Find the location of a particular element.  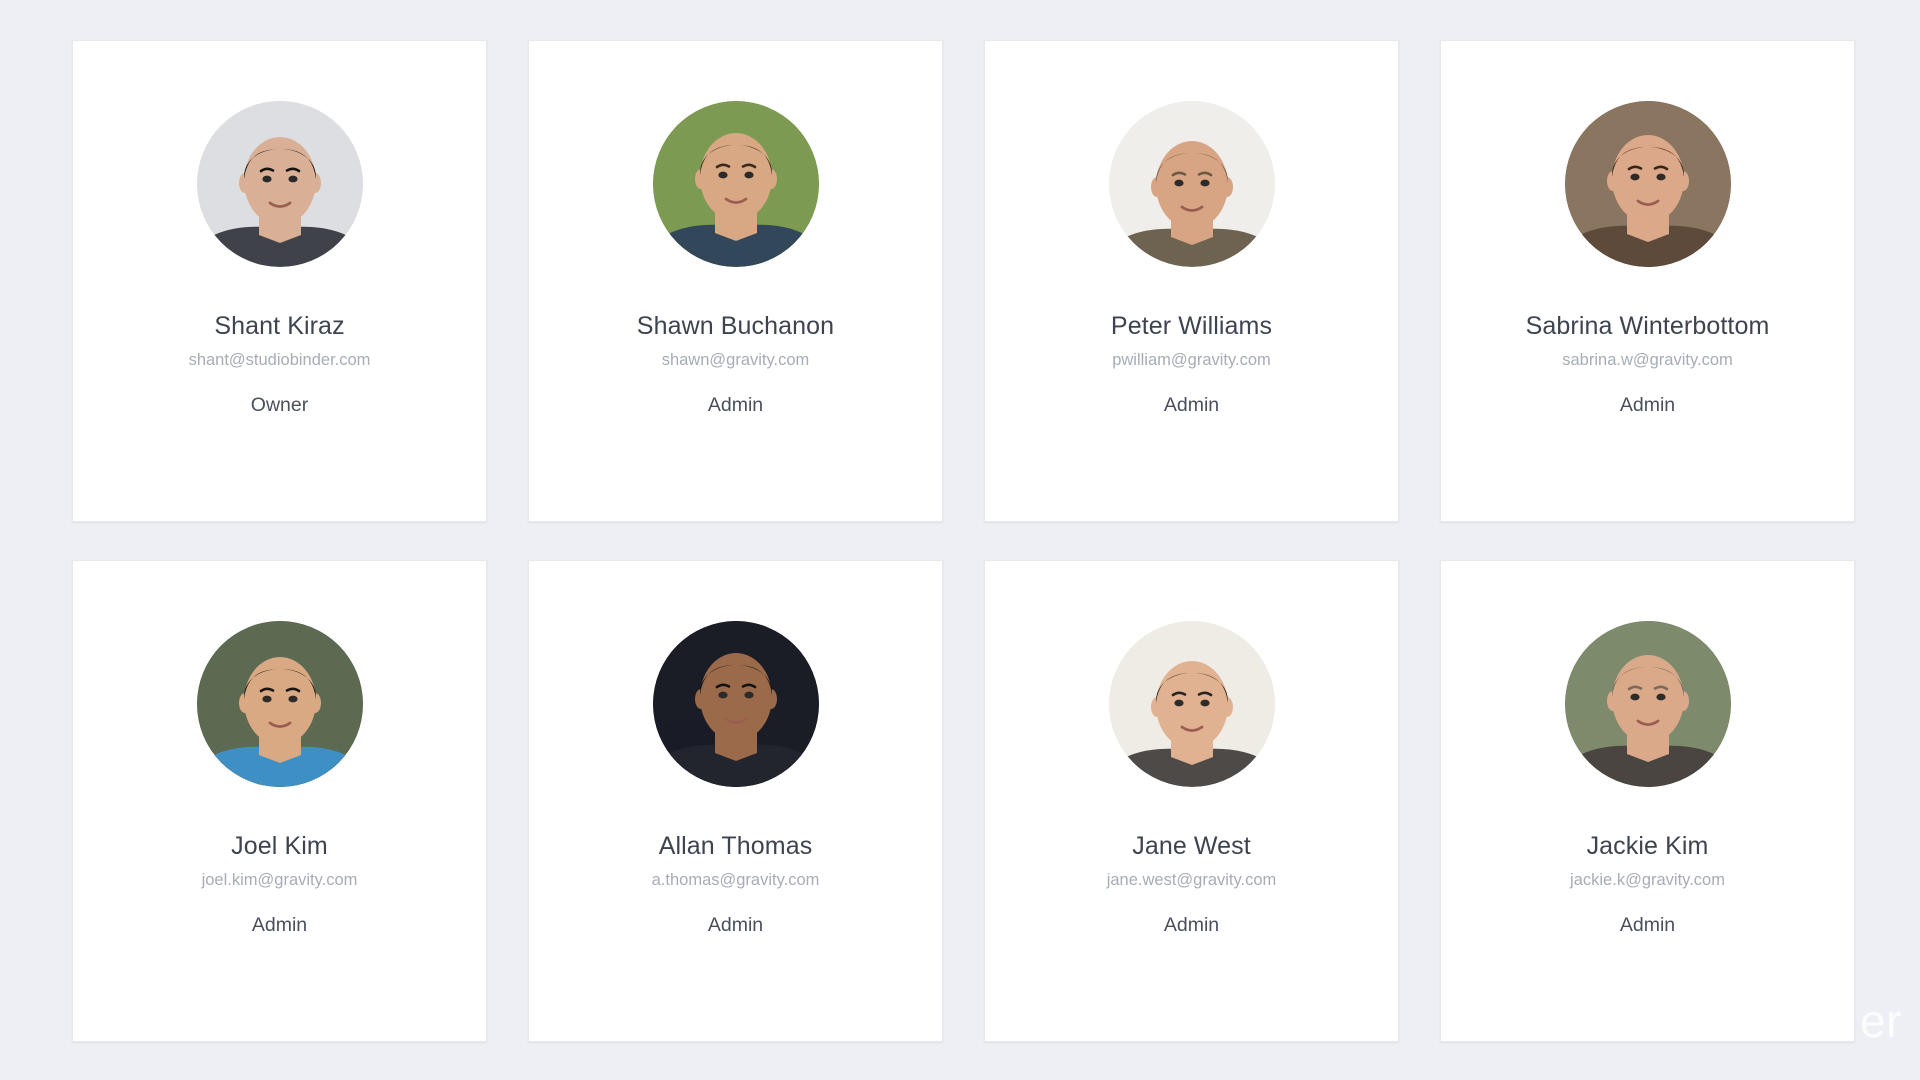

avatar-allan-thomas-icon is located at coordinates (735, 704).